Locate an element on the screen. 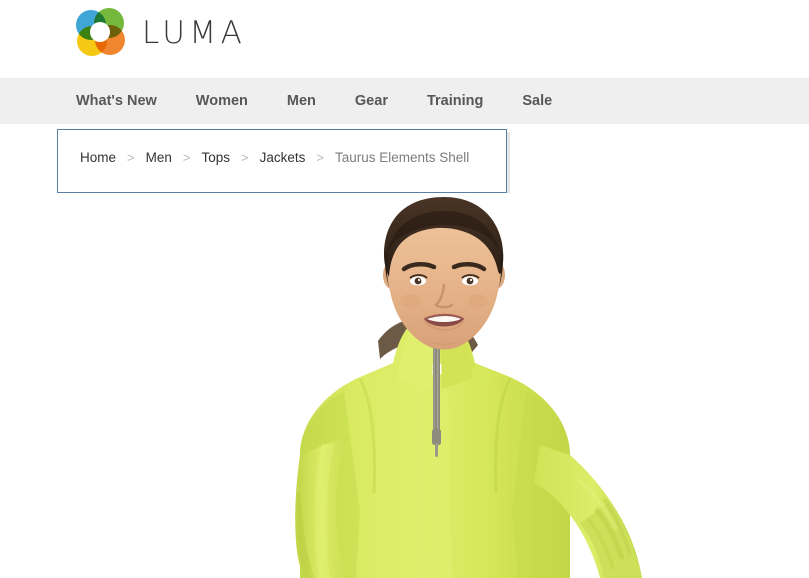 The width and height of the screenshot is (809, 578). nav-item-gear: Gear is located at coordinates (371, 101).